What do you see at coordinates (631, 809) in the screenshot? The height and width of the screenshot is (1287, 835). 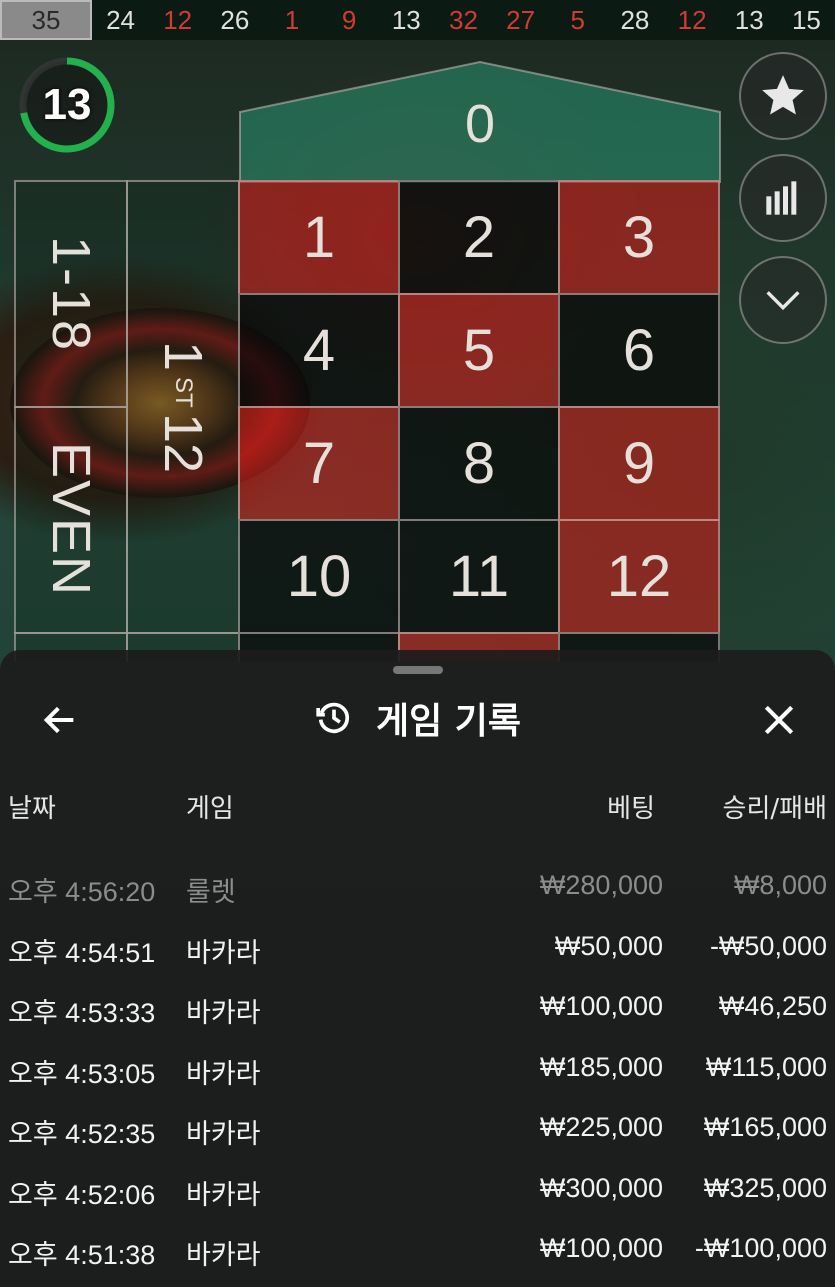 I see `column-bet: 베팅` at bounding box center [631, 809].